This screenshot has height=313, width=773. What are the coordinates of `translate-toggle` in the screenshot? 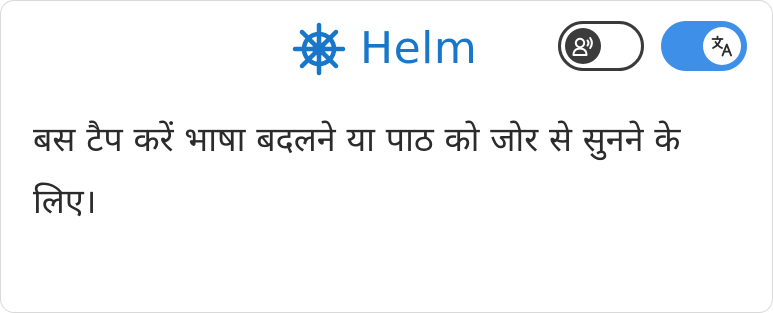 It's located at (704, 46).